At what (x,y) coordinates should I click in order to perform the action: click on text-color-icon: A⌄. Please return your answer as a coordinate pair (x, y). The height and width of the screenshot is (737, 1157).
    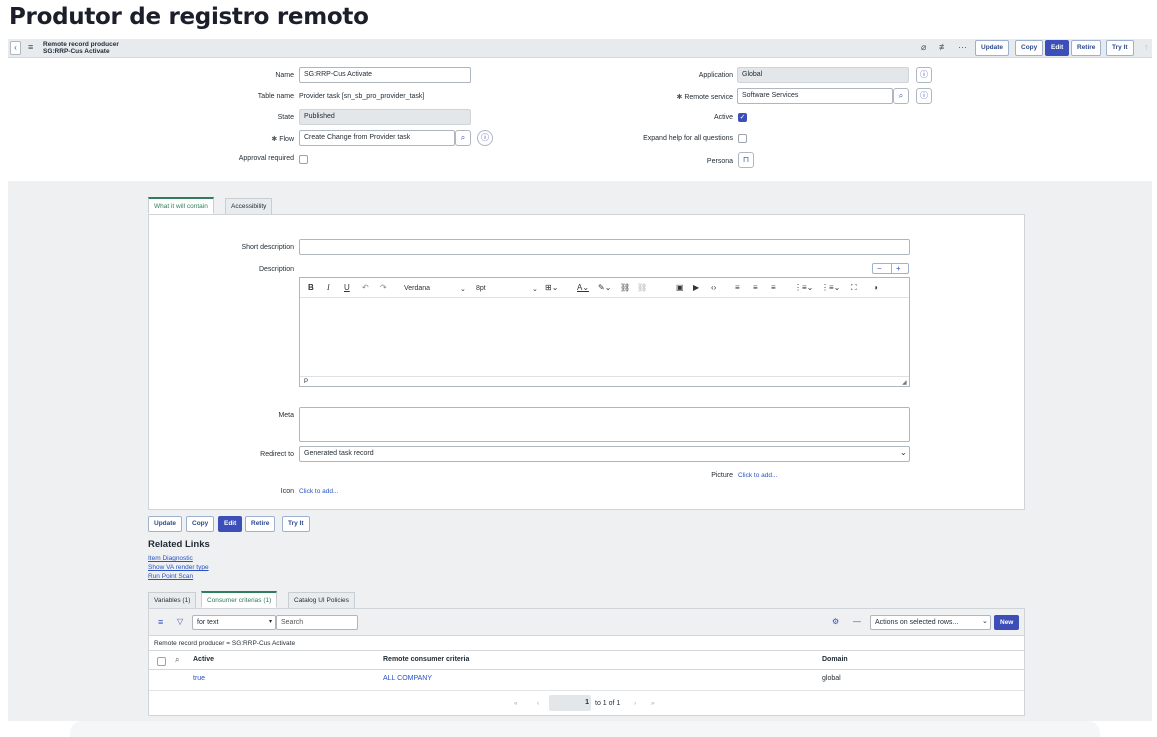
    Looking at the image, I should click on (583, 287).